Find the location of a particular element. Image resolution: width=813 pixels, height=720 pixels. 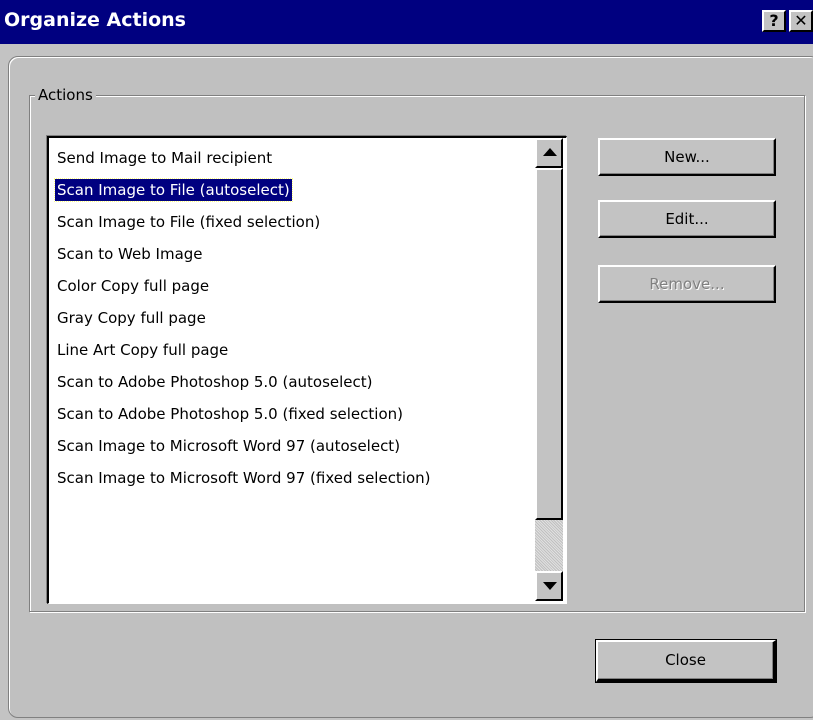

list-item: Send Image to Mail recipient is located at coordinates (292, 158).